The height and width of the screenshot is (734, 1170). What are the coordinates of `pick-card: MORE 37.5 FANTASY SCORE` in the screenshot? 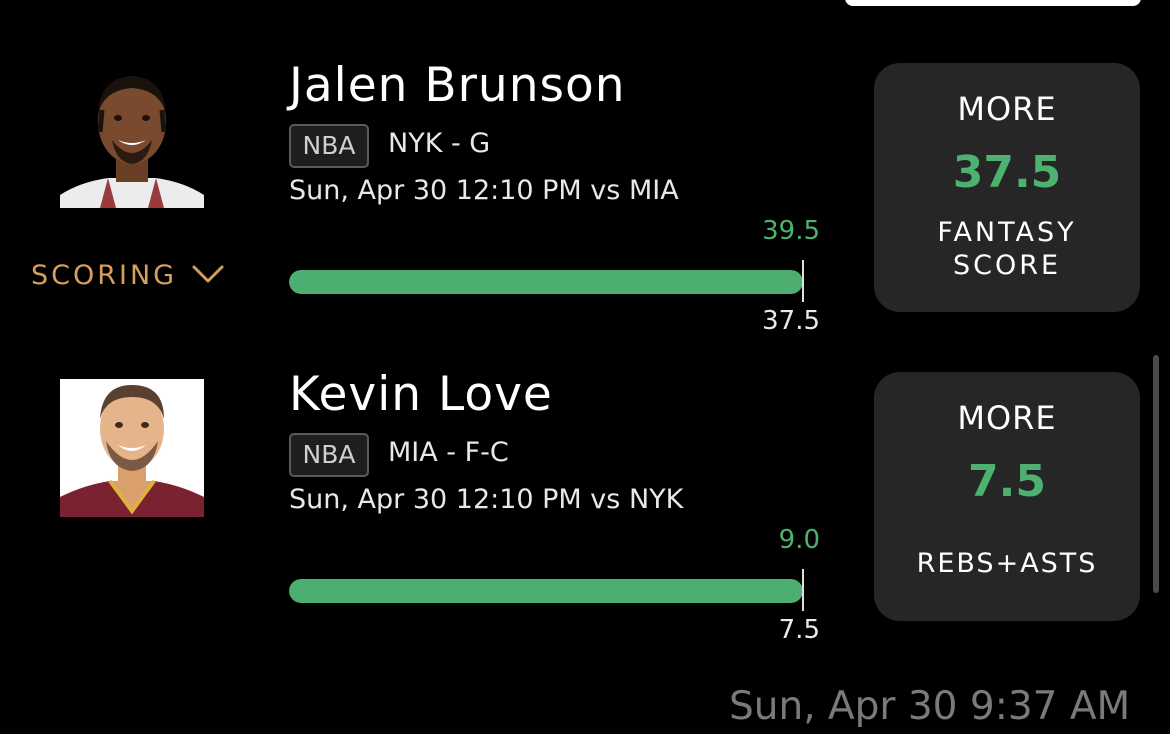 It's located at (1007, 187).